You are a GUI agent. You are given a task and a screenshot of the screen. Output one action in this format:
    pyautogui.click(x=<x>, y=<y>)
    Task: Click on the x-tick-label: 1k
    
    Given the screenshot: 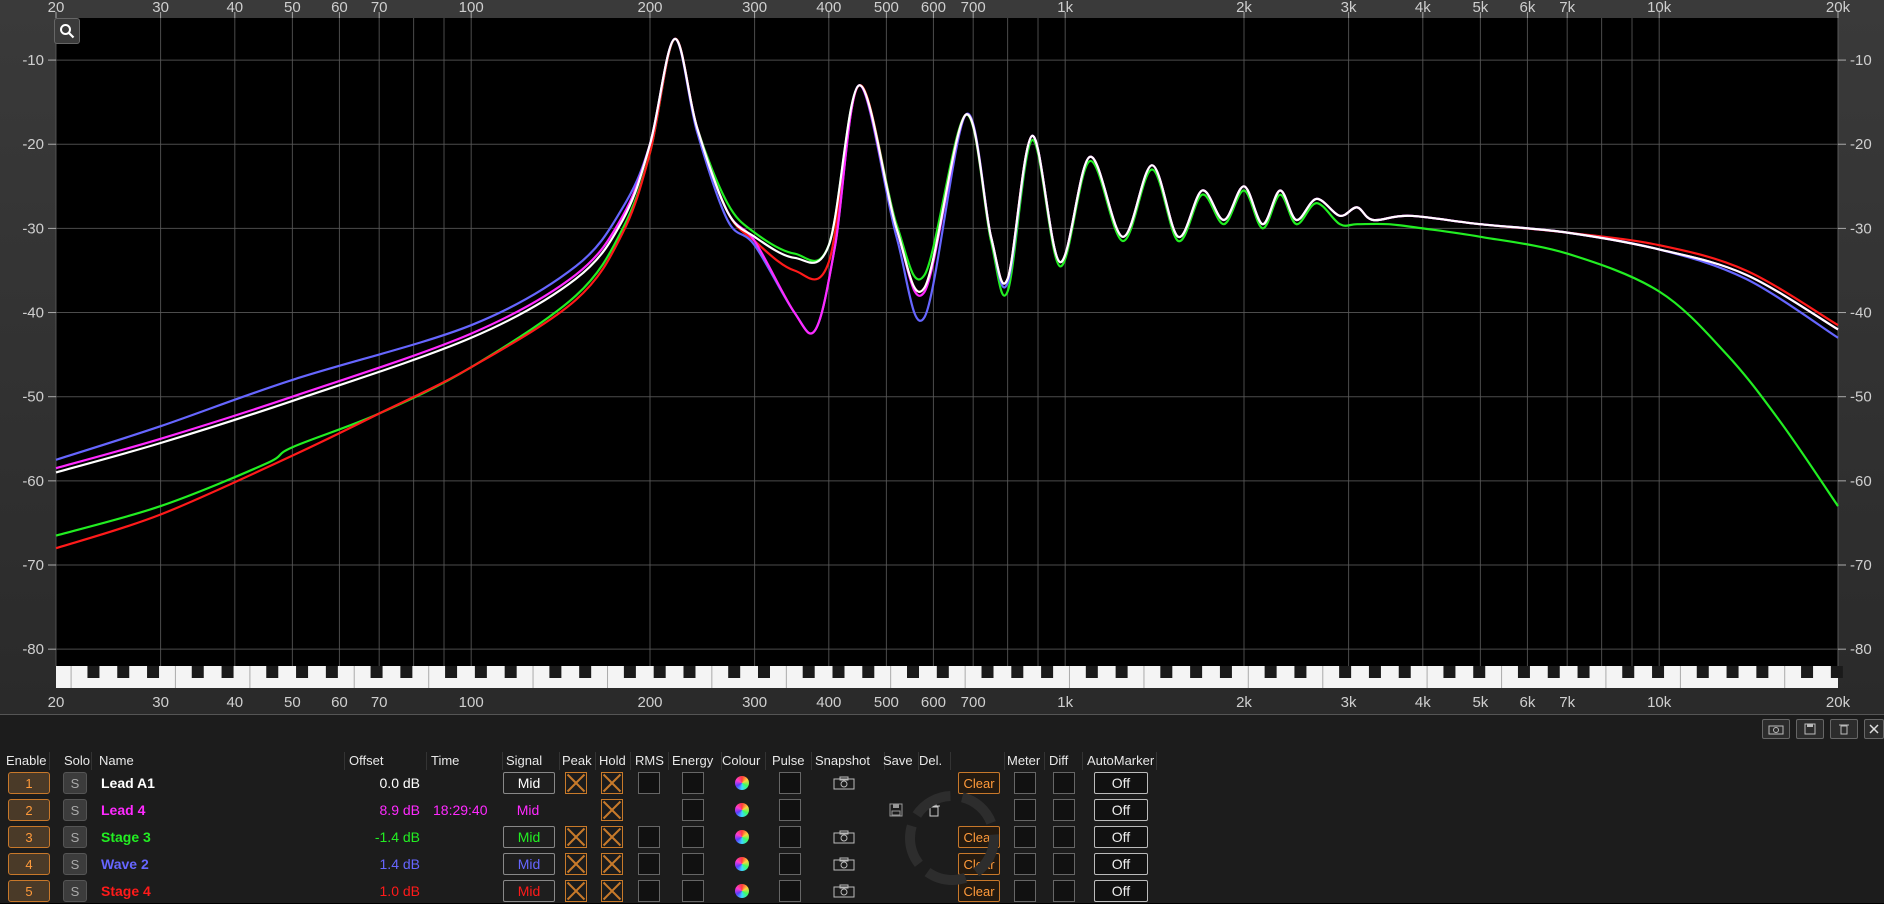 What is the action you would take?
    pyautogui.click(x=1065, y=8)
    